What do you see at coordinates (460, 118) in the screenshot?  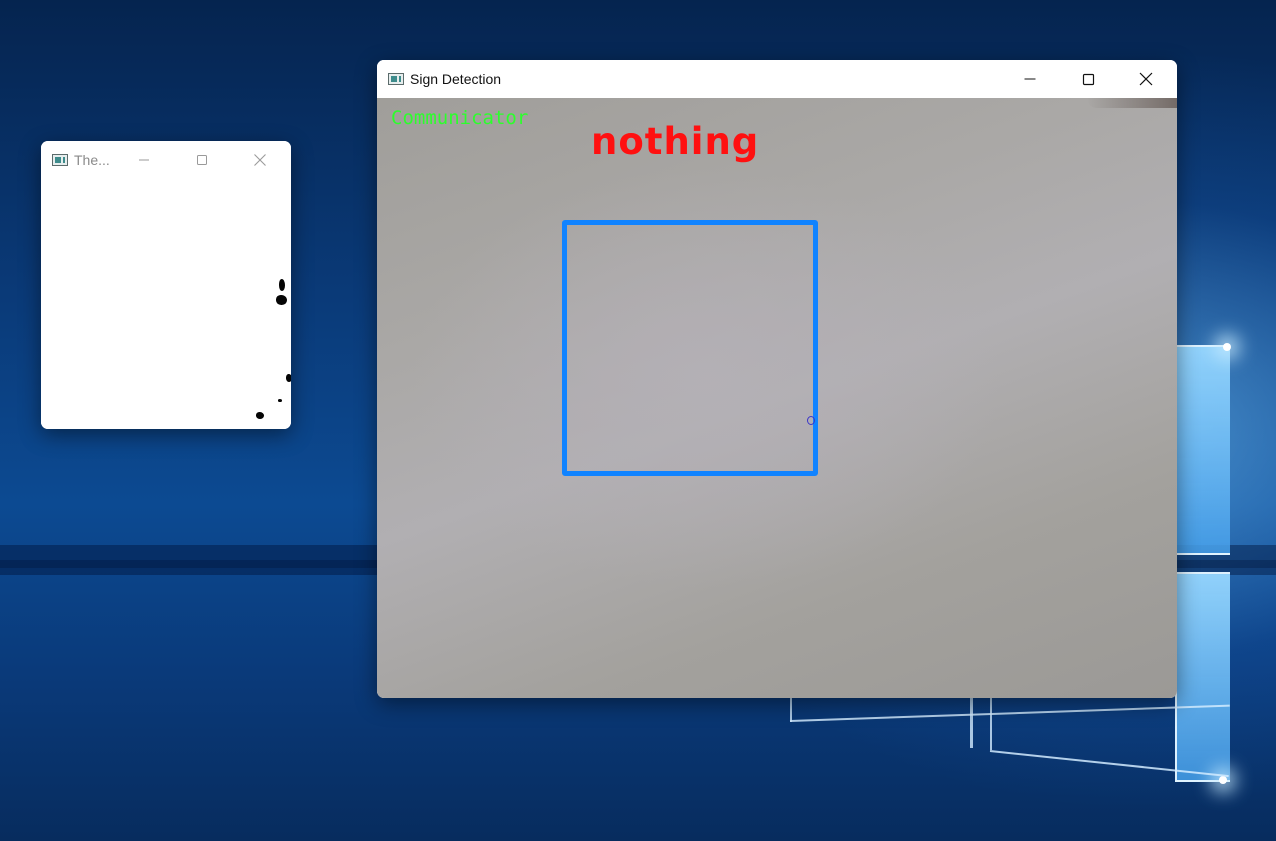 I see `app-label: Communicator` at bounding box center [460, 118].